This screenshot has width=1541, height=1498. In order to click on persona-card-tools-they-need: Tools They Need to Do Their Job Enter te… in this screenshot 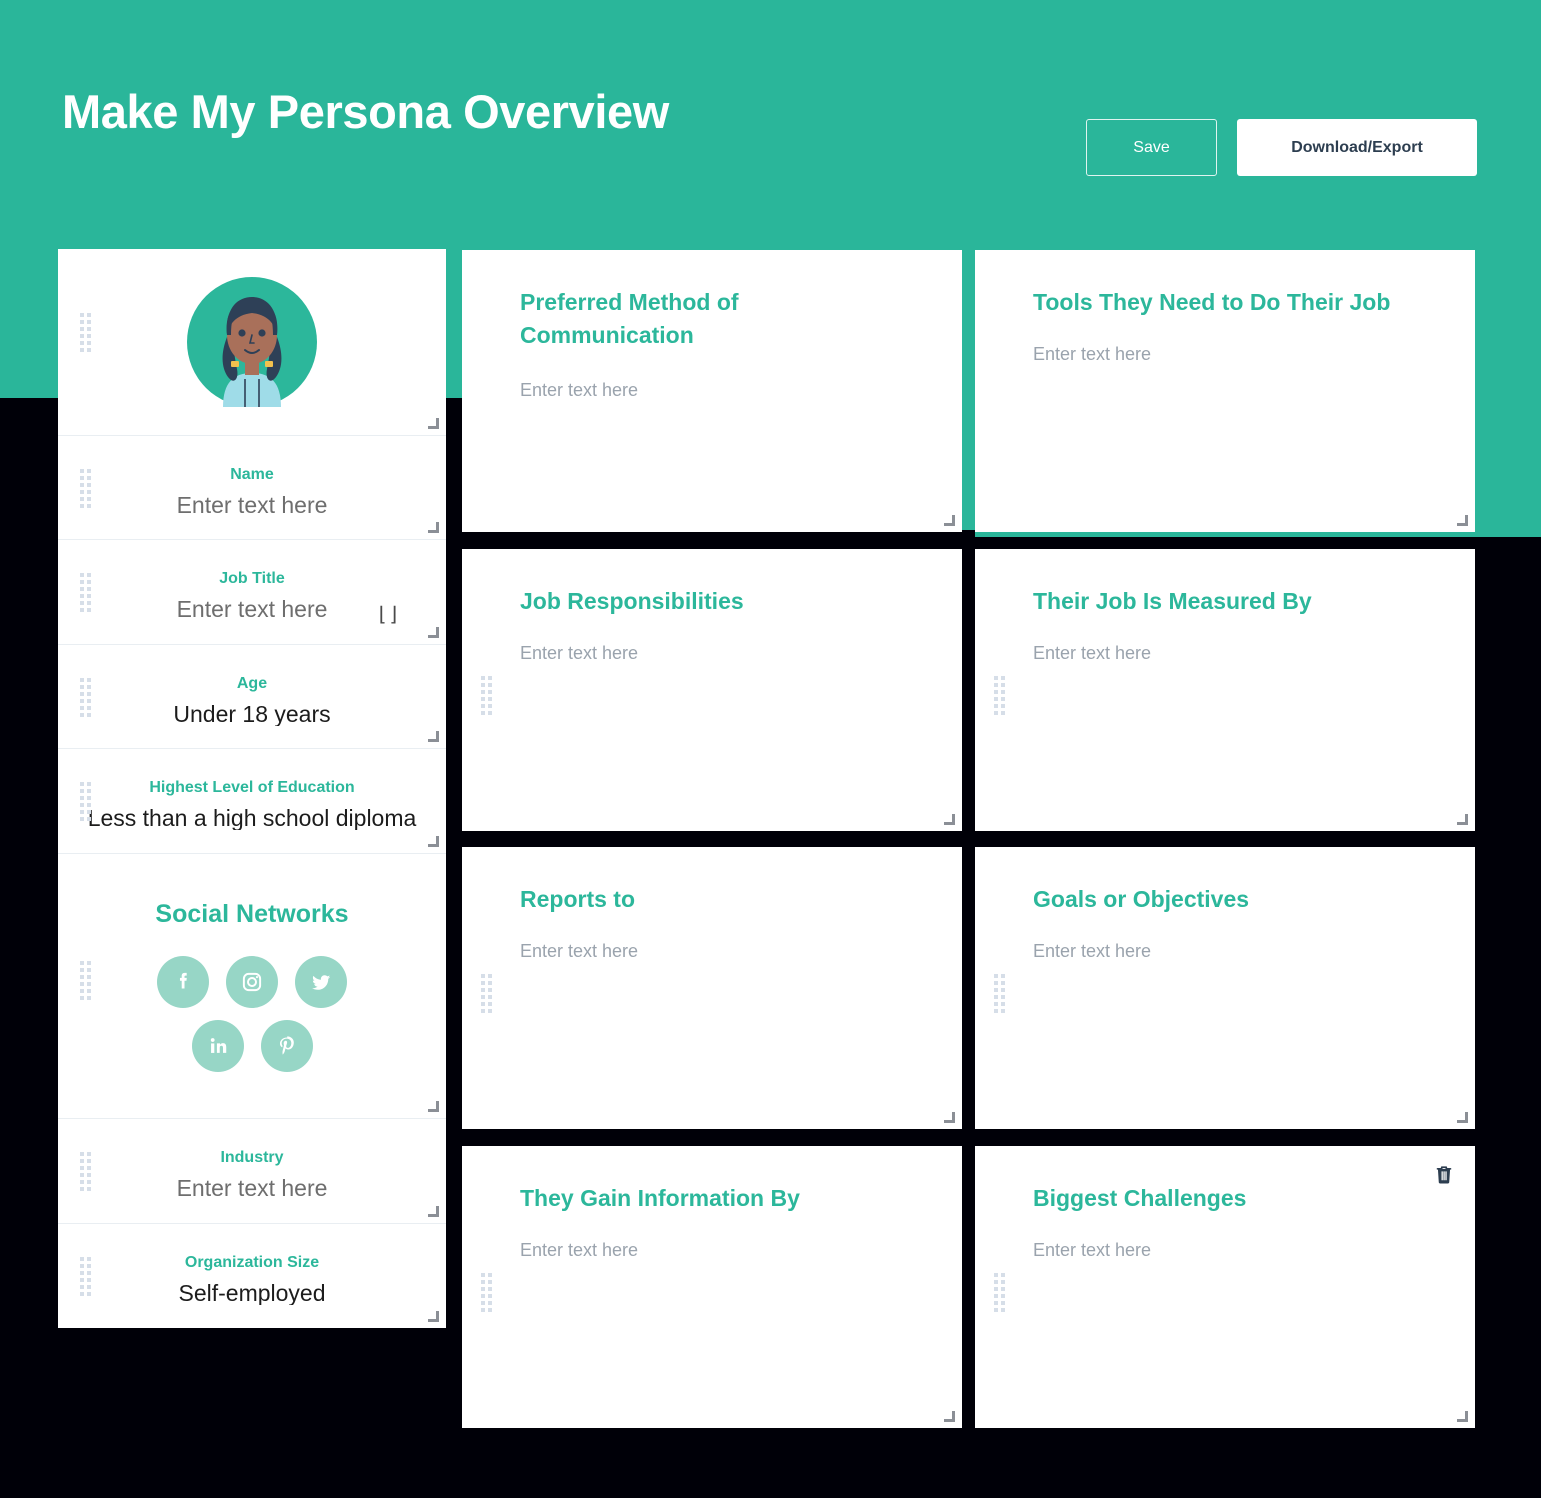, I will do `click(1225, 455)`.